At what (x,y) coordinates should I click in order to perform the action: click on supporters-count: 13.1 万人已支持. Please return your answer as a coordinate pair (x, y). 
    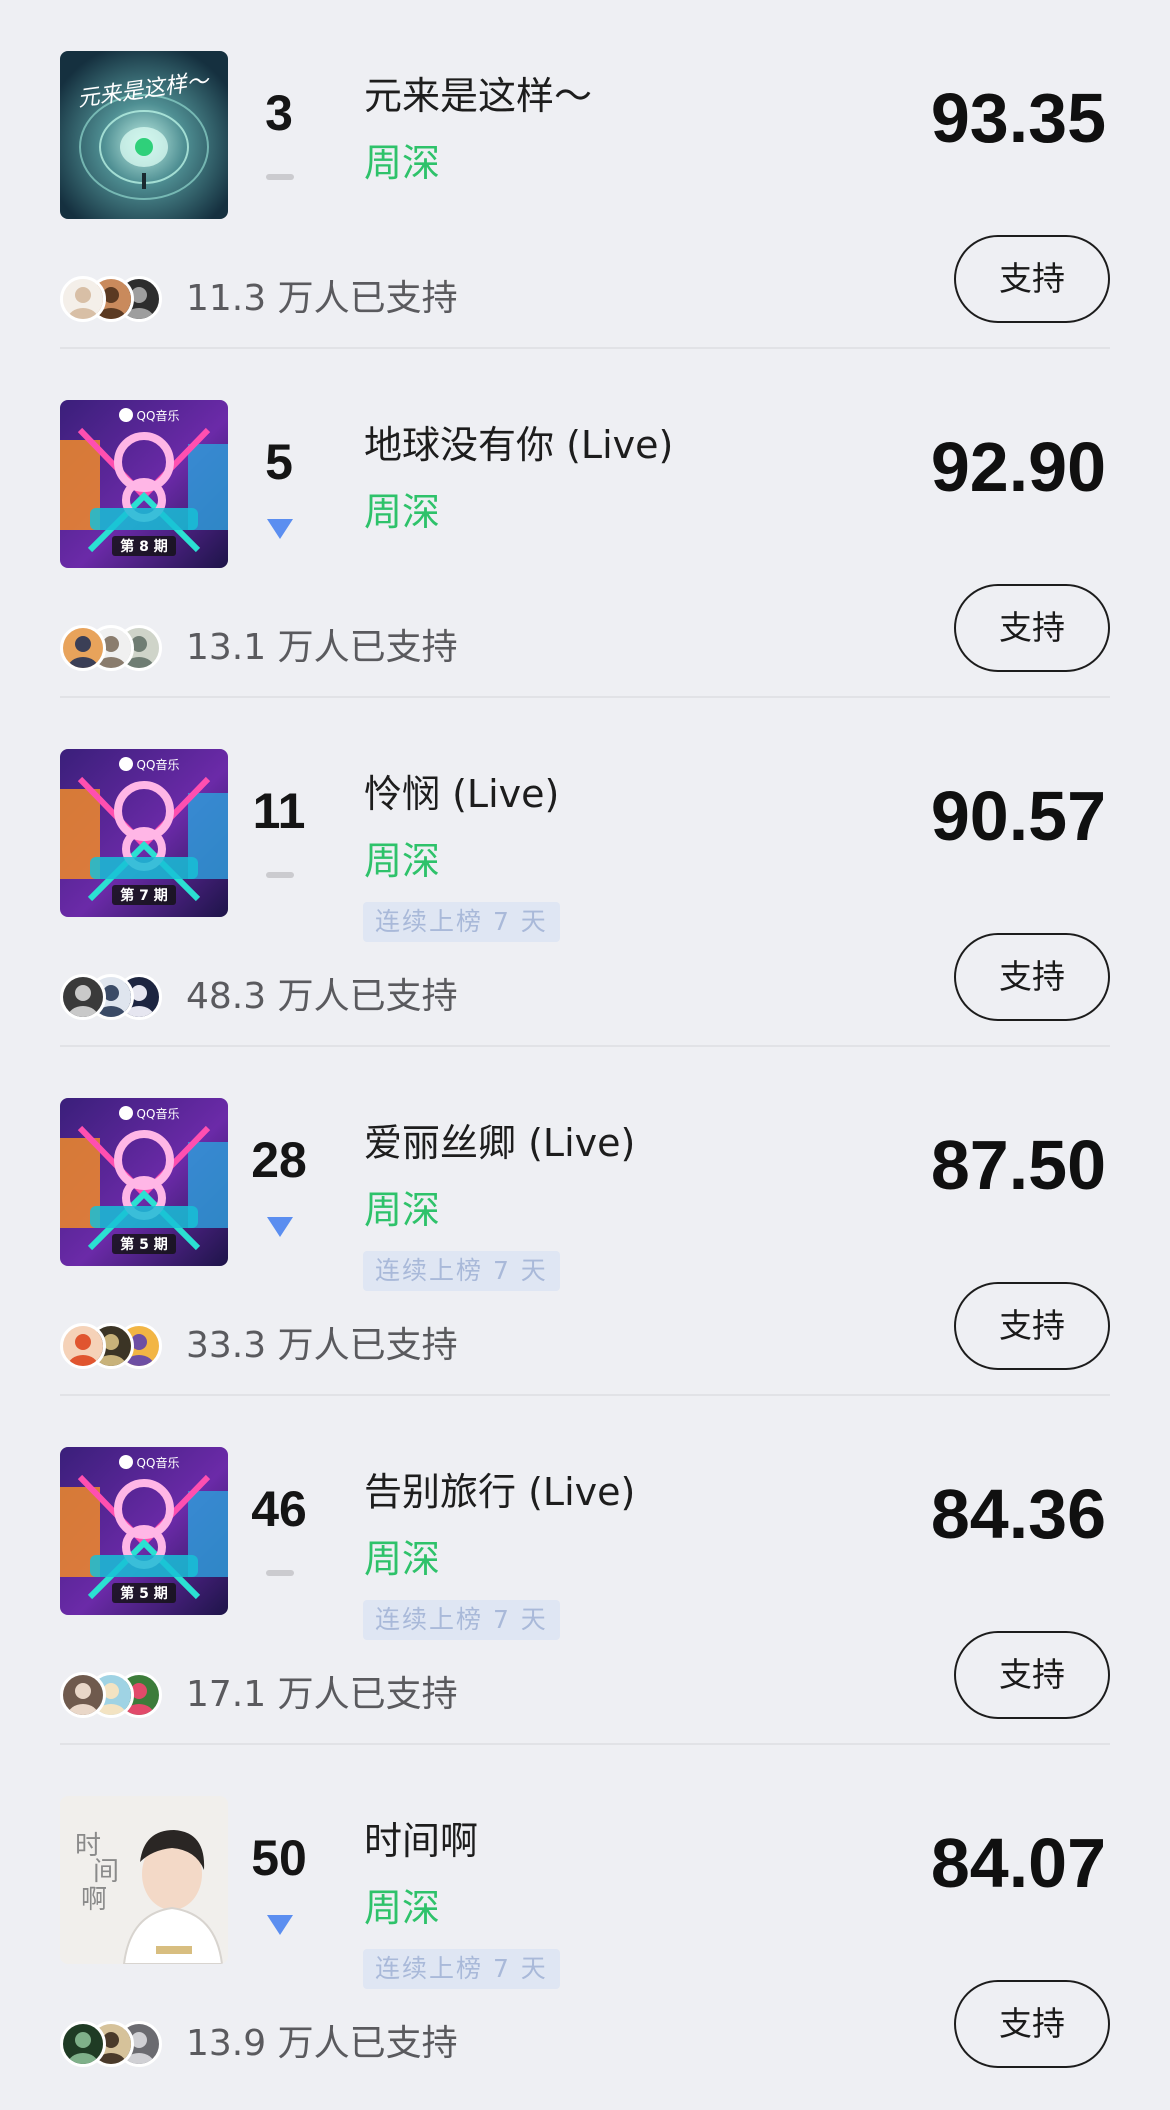
    Looking at the image, I should click on (322, 647).